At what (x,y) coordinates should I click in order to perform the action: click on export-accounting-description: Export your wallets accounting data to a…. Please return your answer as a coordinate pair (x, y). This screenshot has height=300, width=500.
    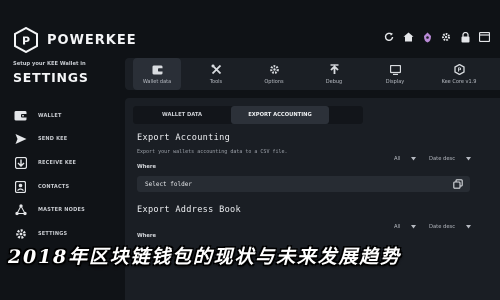
    Looking at the image, I should click on (212, 152).